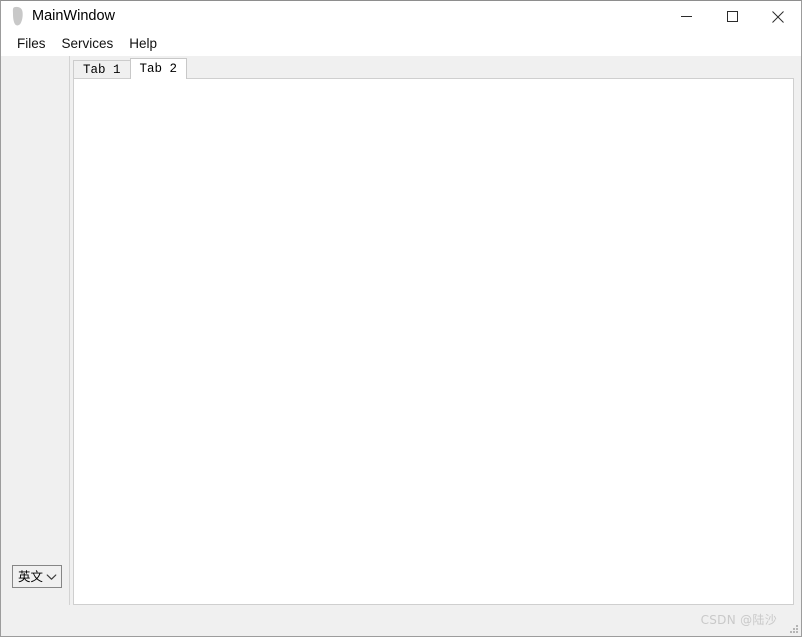 The width and height of the screenshot is (802, 637). Describe the element at coordinates (401, 16) in the screenshot. I see `title-bar: MainWindow` at that location.